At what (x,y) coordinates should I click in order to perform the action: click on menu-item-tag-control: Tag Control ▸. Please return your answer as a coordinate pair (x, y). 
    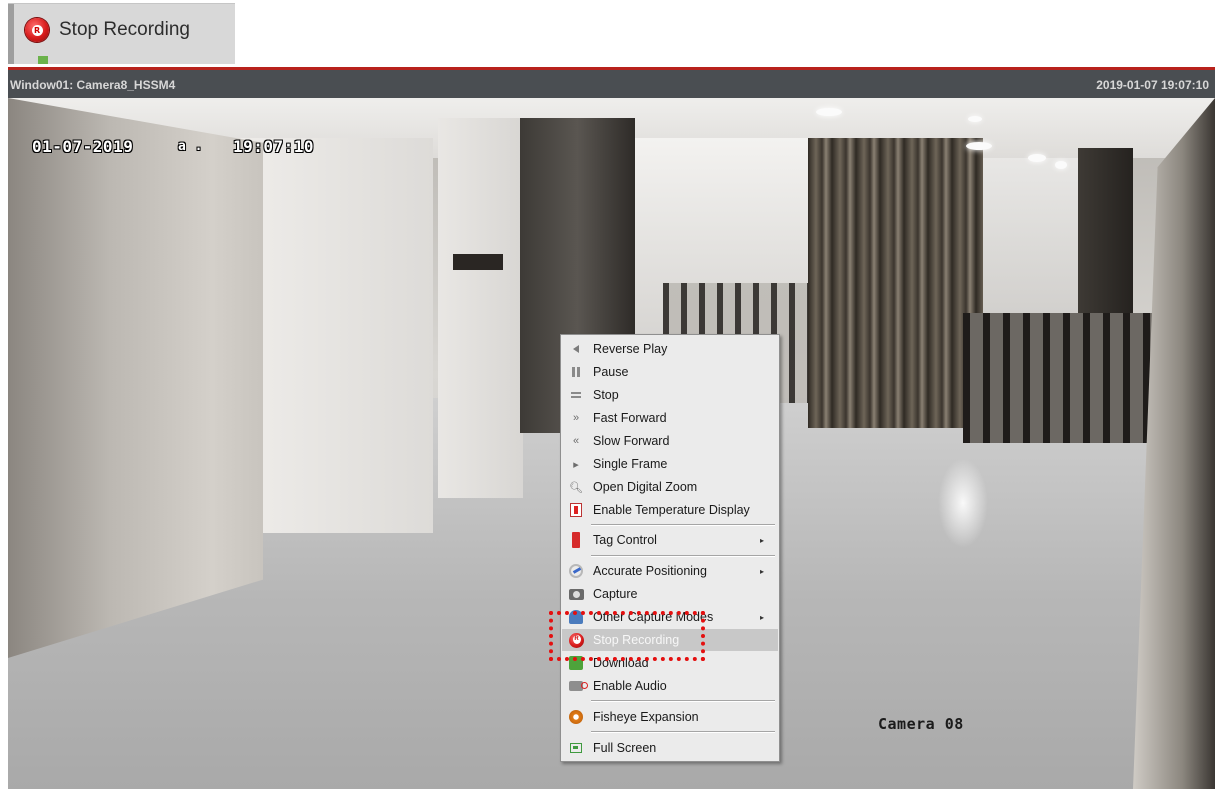
    Looking at the image, I should click on (670, 540).